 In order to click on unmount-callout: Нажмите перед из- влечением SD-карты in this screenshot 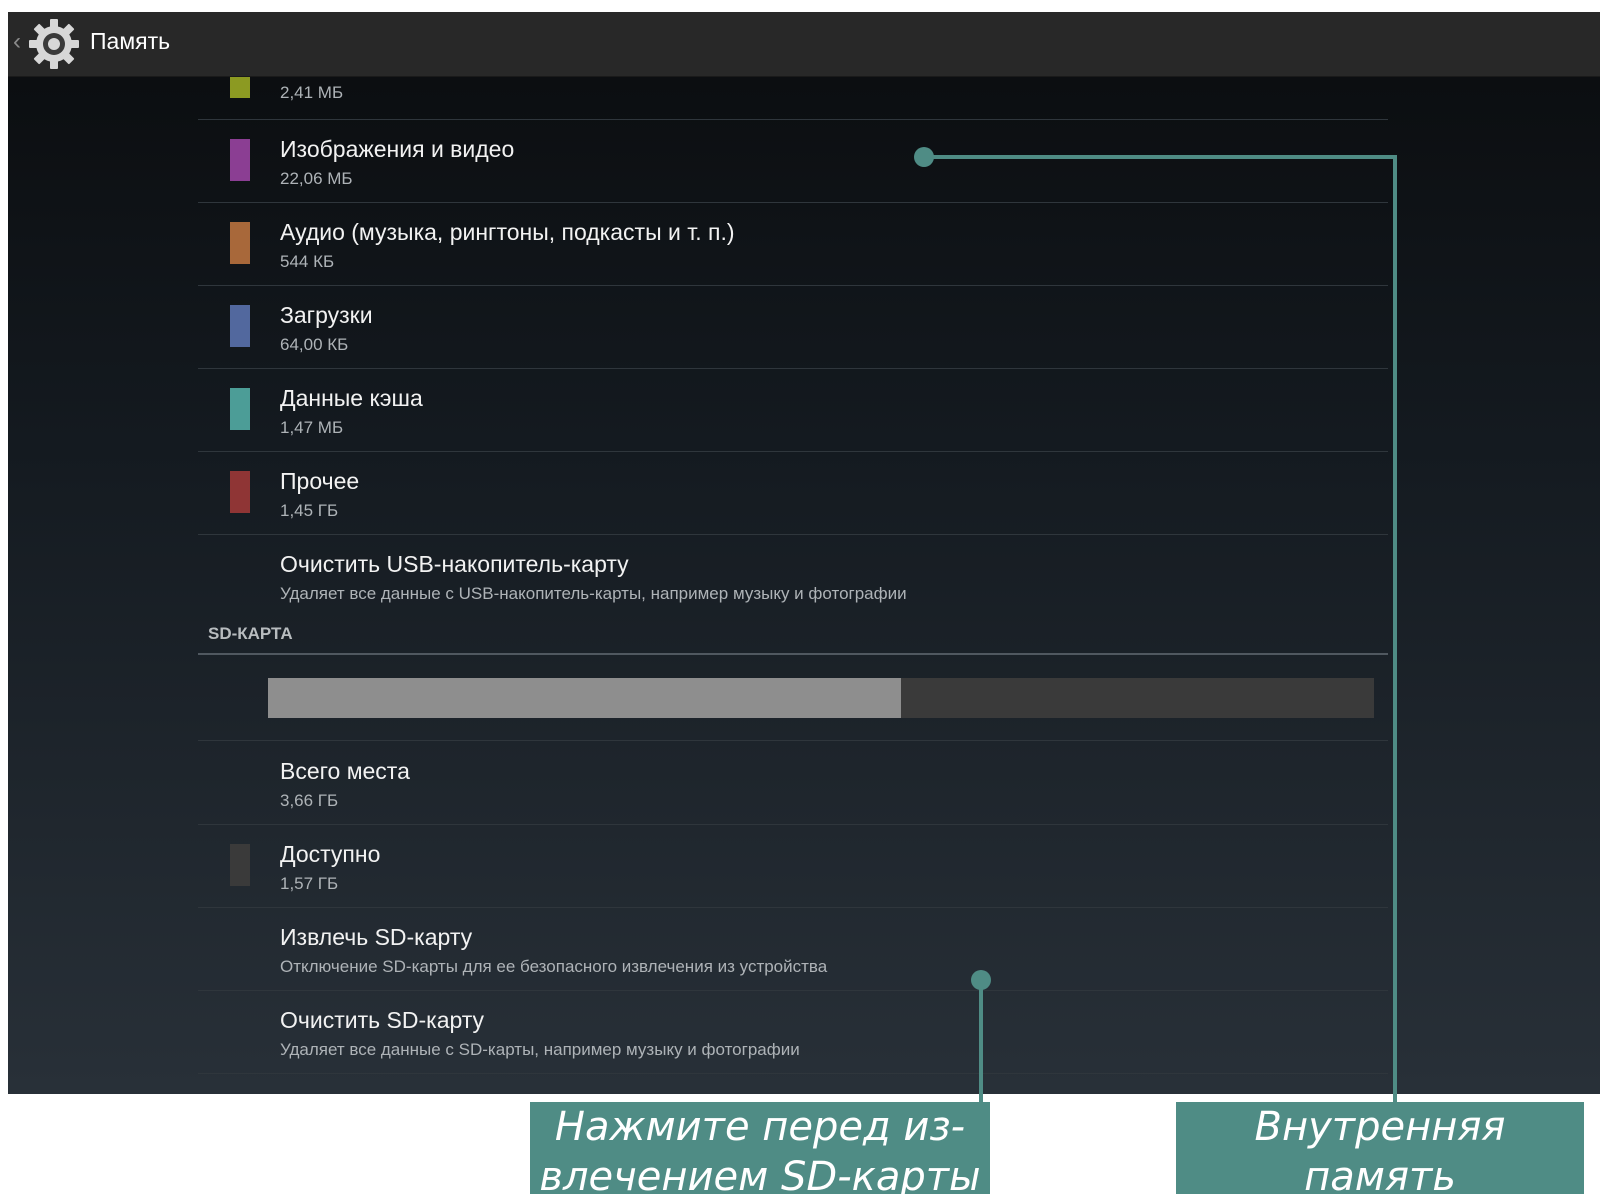, I will do `click(760, 1148)`.